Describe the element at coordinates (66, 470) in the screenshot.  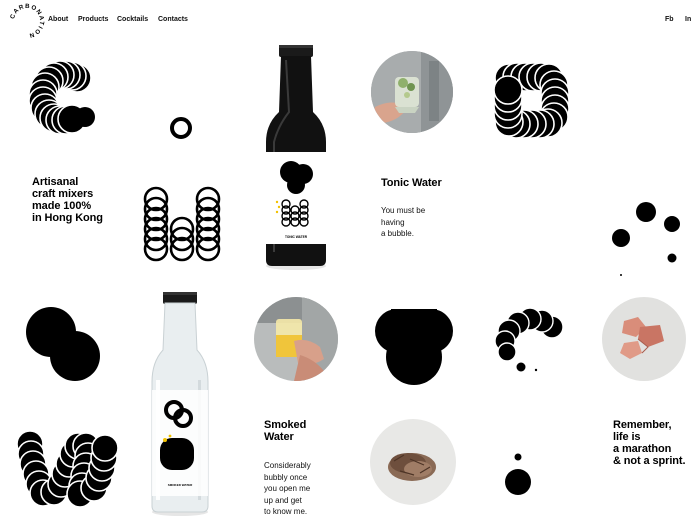
I see `bubble-w-graphic` at that location.